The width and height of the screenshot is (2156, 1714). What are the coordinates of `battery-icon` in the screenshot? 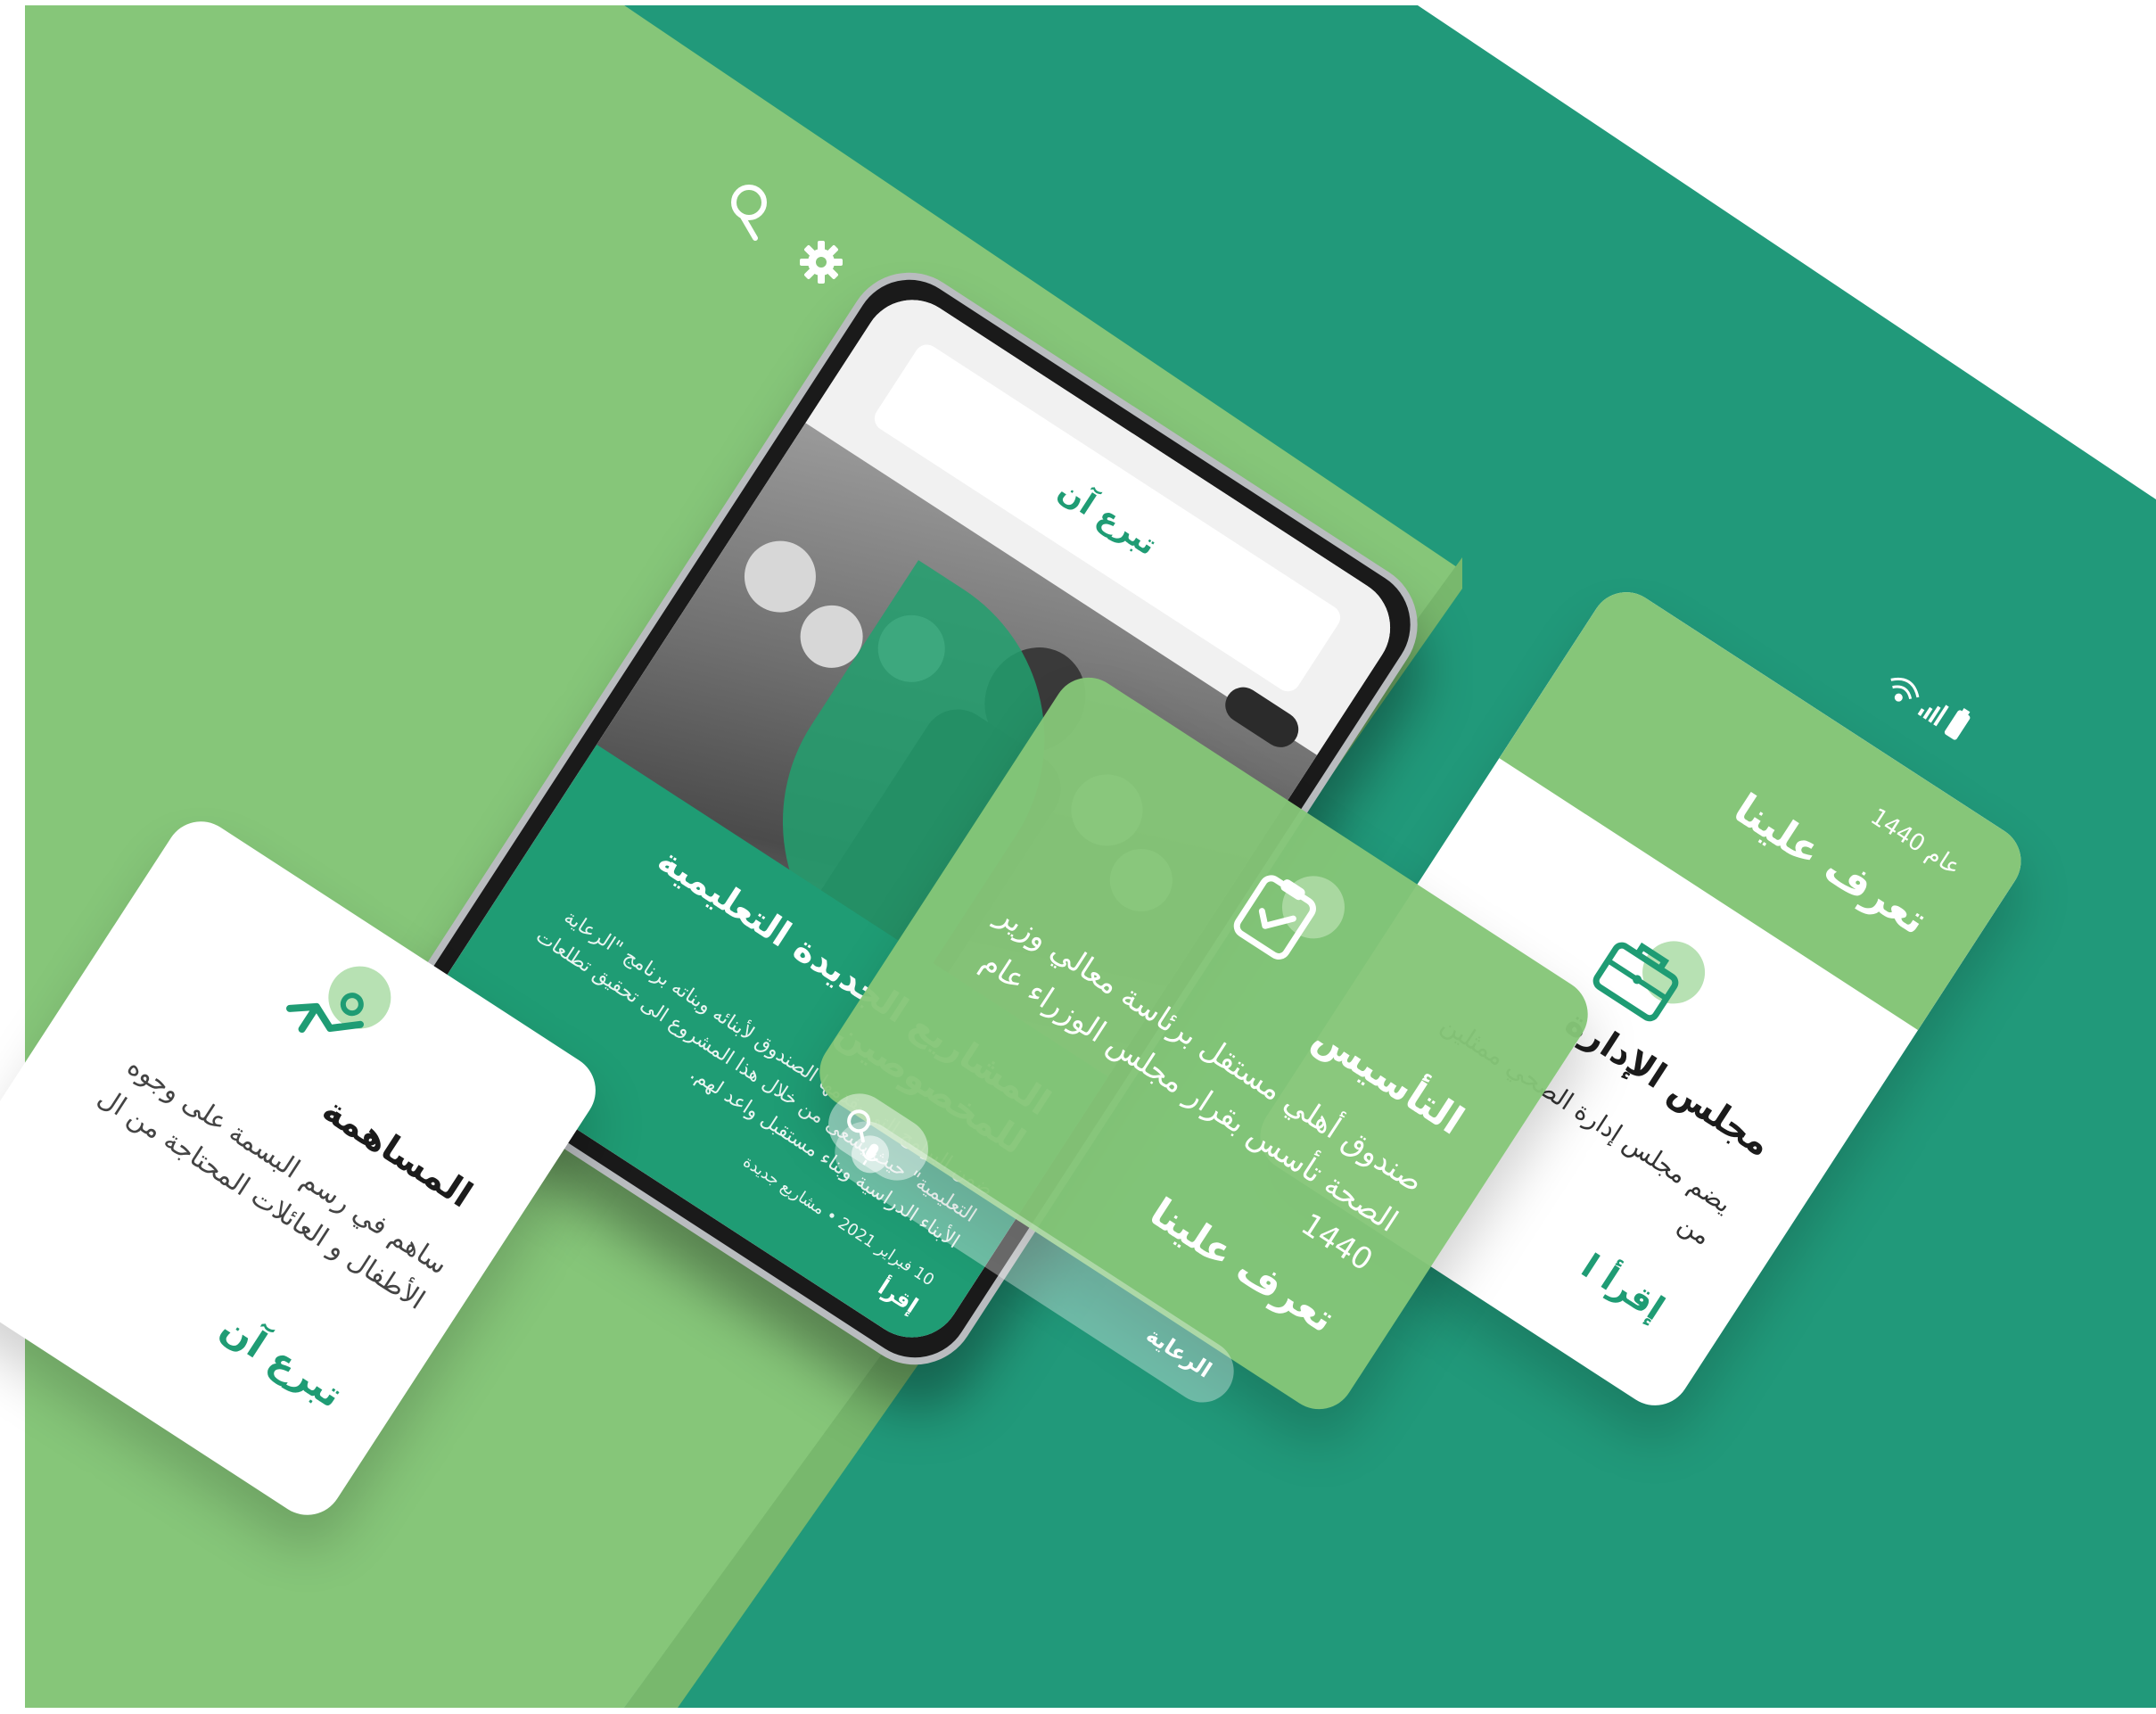 It's located at (1957, 724).